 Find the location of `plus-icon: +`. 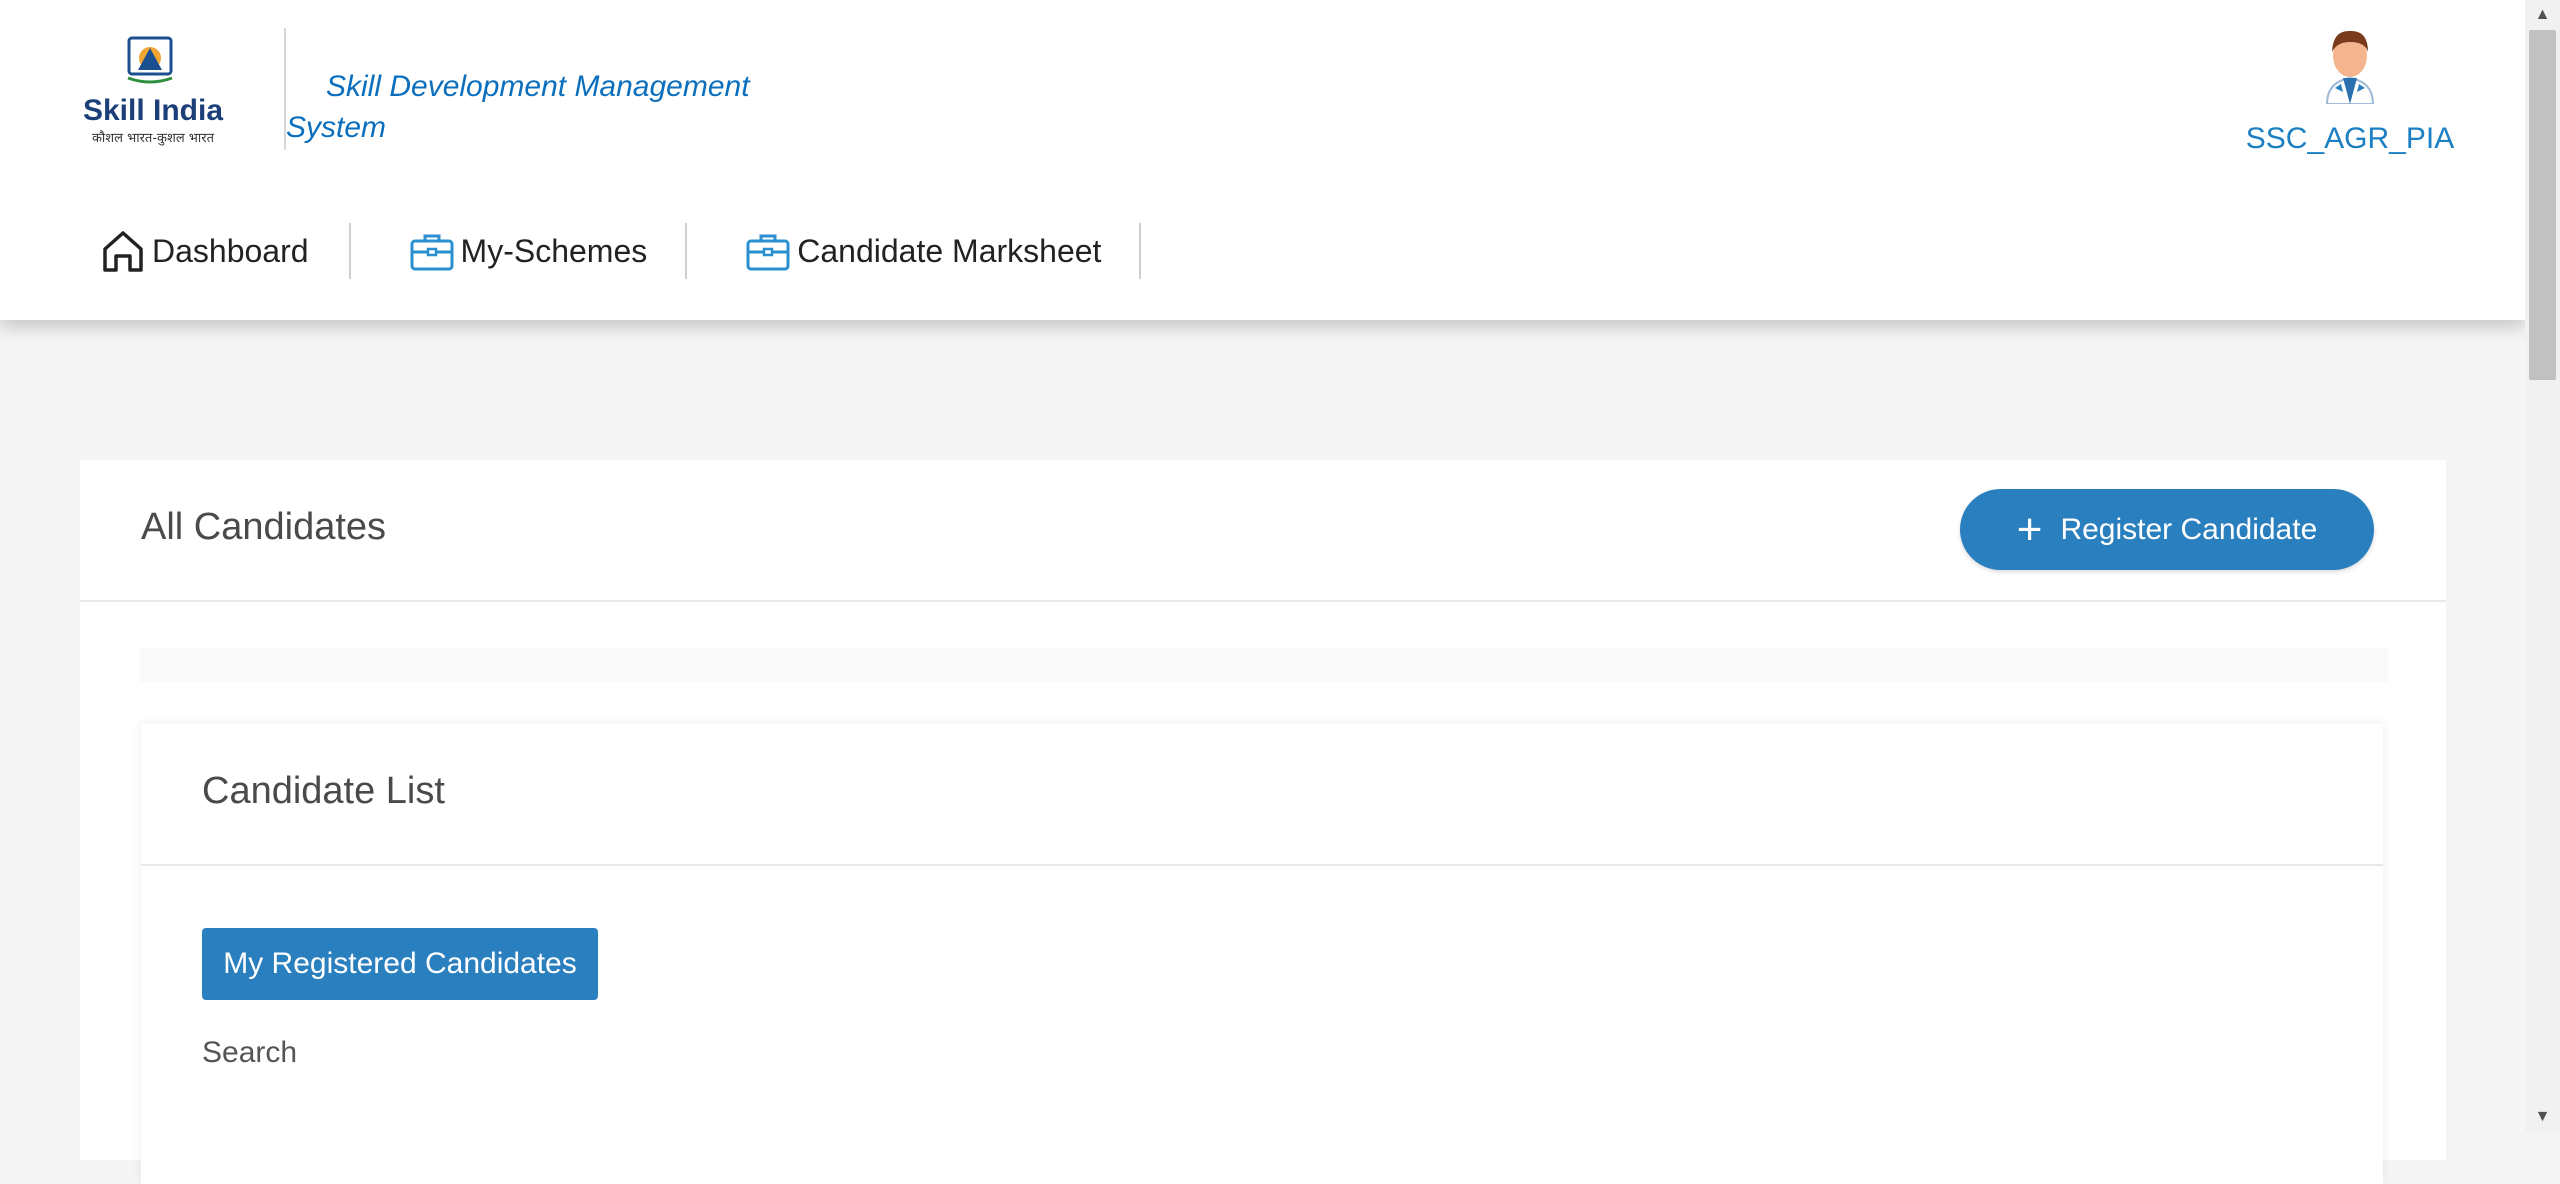

plus-icon: + is located at coordinates (2029, 529).